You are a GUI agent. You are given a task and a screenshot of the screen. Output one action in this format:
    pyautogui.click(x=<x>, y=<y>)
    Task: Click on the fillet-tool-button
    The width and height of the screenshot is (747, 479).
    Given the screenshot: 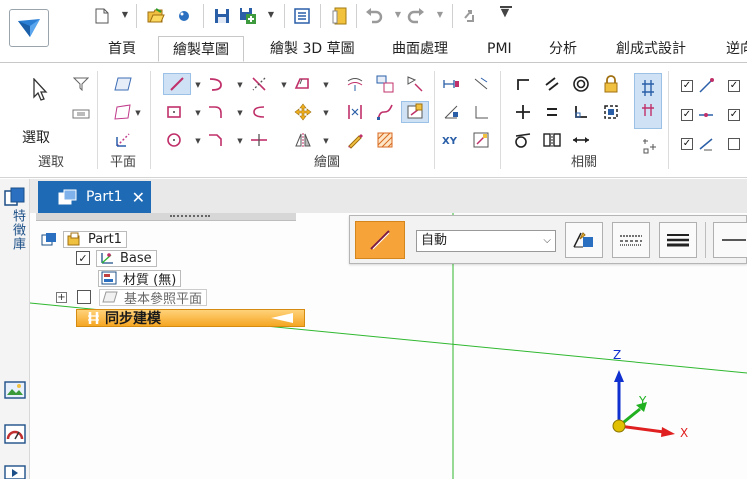 What is the action you would take?
    pyautogui.click(x=215, y=112)
    